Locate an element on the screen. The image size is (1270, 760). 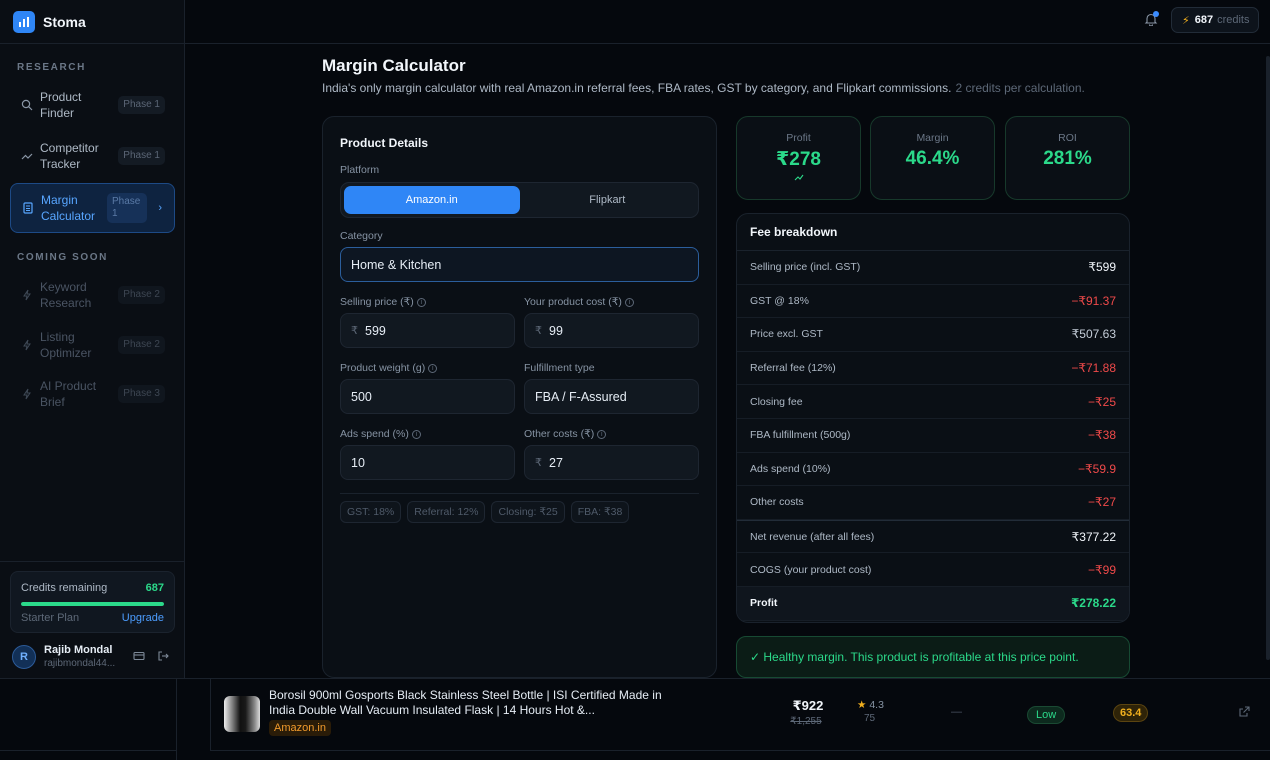
margin-stat-card: Margin 46.4% is located at coordinates (932, 158).